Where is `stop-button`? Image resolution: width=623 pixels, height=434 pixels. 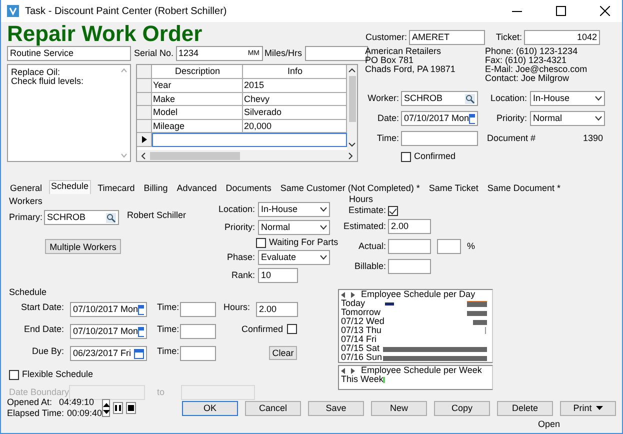 stop-button is located at coordinates (131, 408).